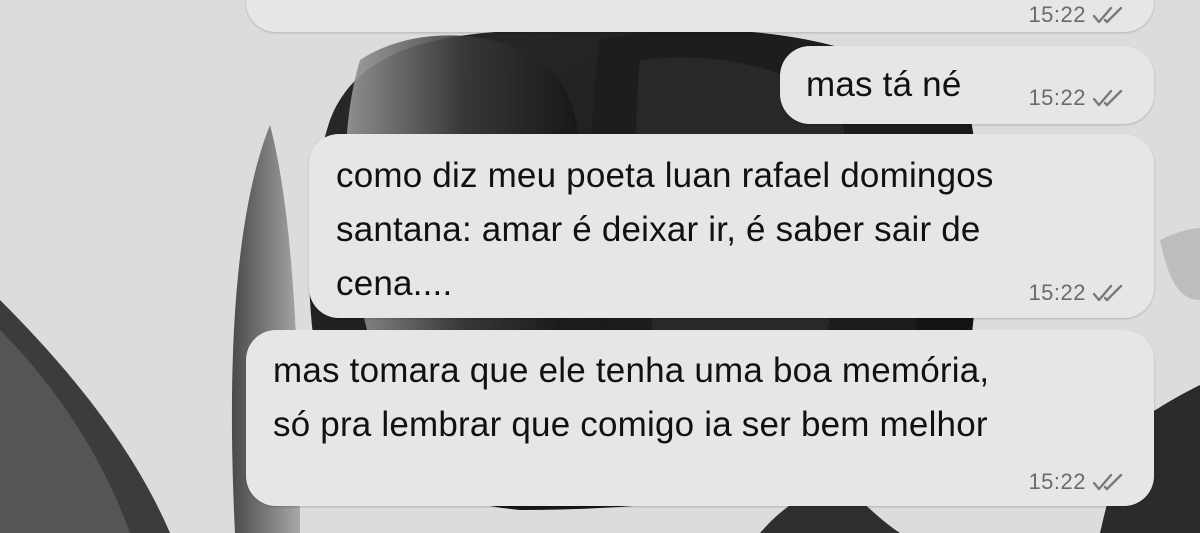 The width and height of the screenshot is (1200, 533). Describe the element at coordinates (967, 85) in the screenshot. I see `message-bubble: mas tá né 15:22` at that location.